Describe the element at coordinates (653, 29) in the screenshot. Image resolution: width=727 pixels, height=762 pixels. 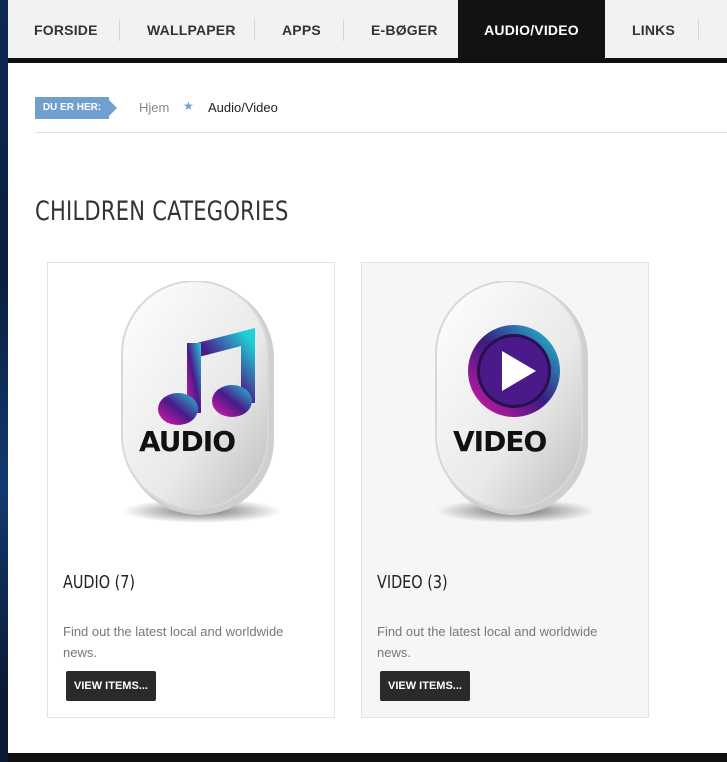
I see `nav-item-links: LINKS` at that location.